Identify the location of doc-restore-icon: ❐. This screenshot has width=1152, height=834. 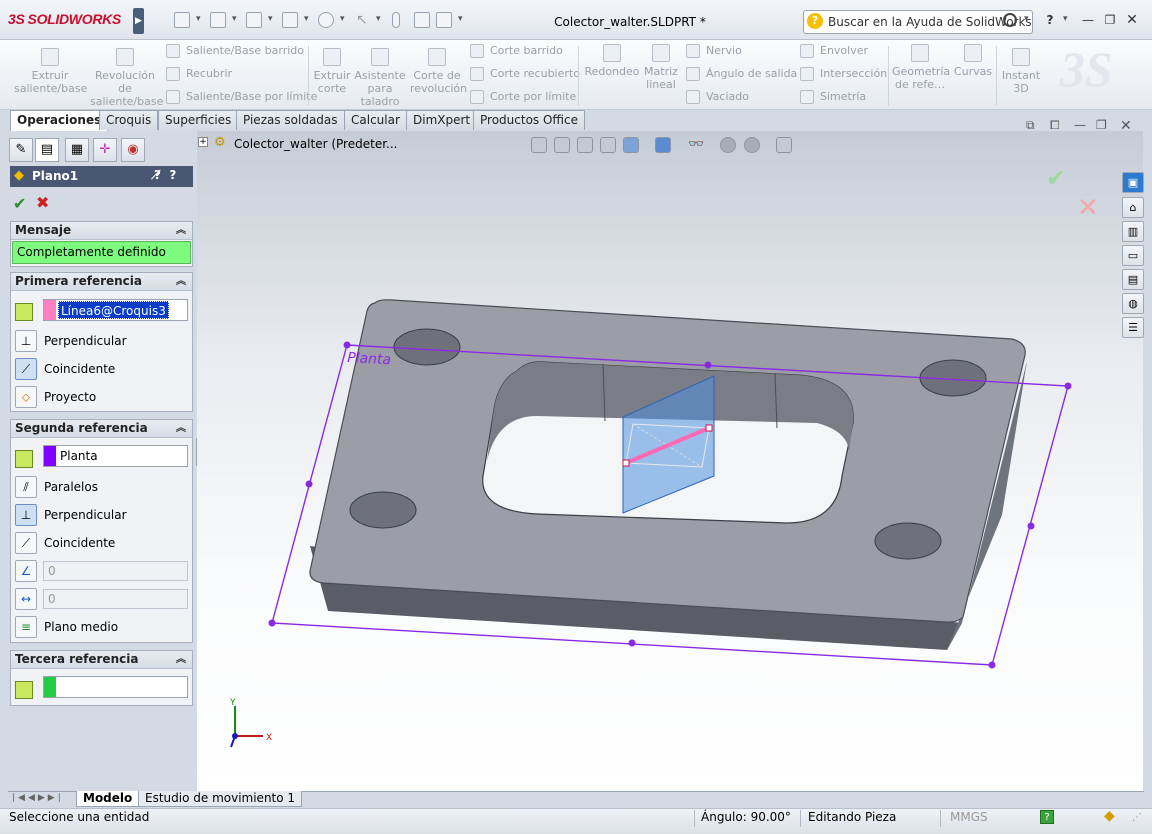
(1101, 125).